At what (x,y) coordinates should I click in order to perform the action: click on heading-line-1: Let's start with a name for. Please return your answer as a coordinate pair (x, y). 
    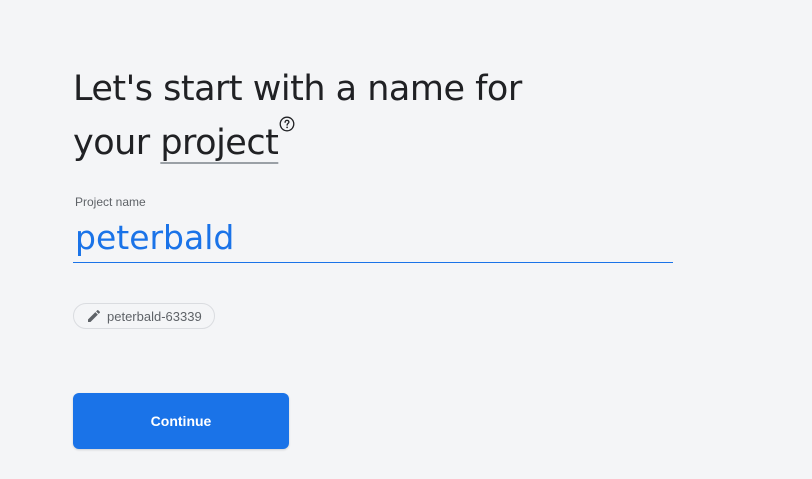
    Looking at the image, I should click on (297, 89).